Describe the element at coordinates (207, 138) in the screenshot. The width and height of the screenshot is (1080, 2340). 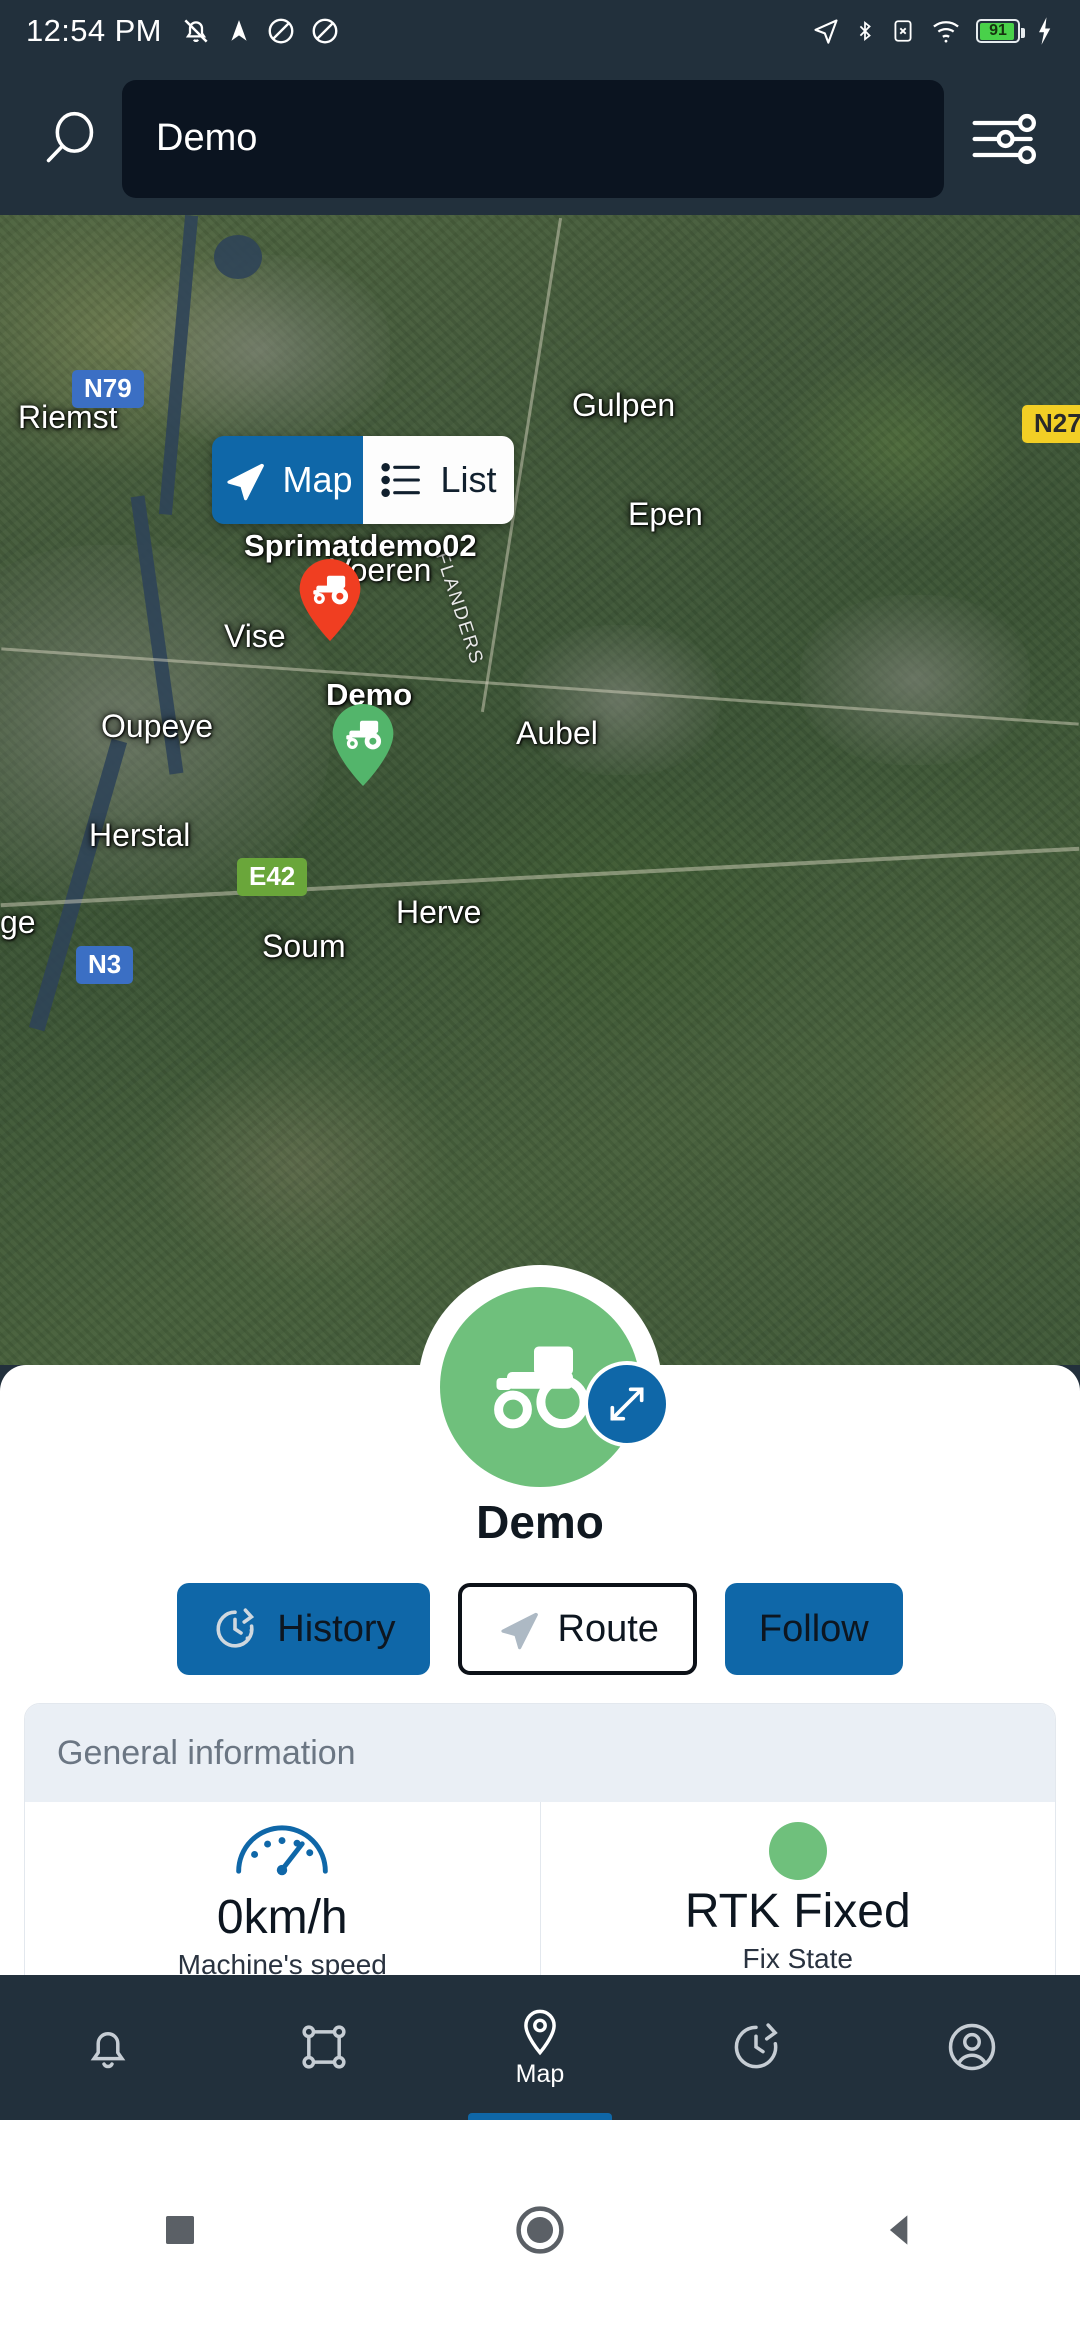
I see `search-input-value: Demo` at that location.